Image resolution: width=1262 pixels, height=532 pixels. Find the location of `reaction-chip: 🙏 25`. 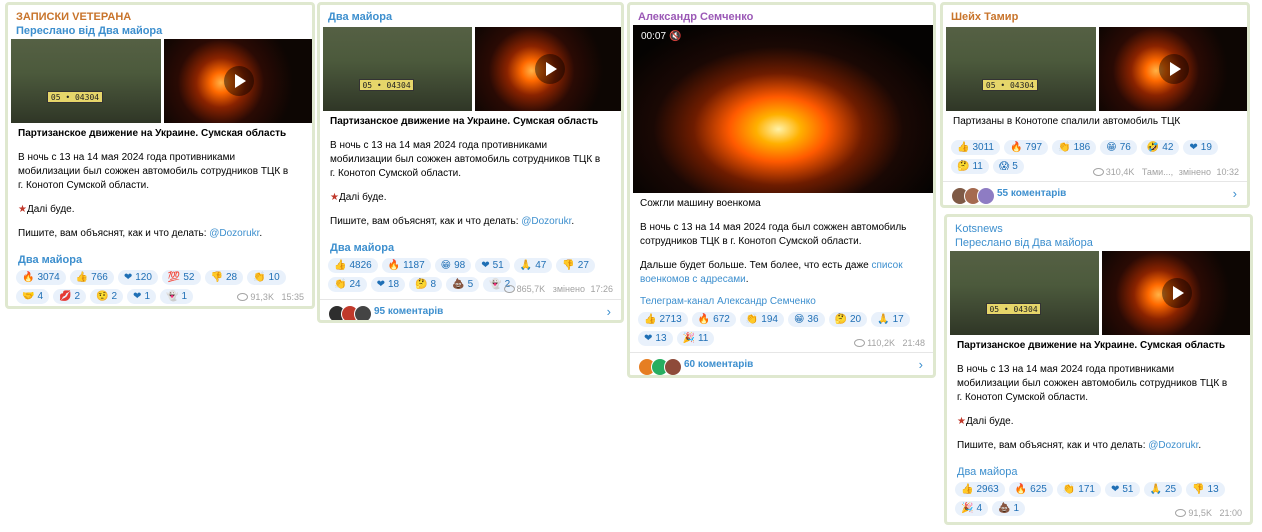

reaction-chip: 🙏 25 is located at coordinates (1163, 489).